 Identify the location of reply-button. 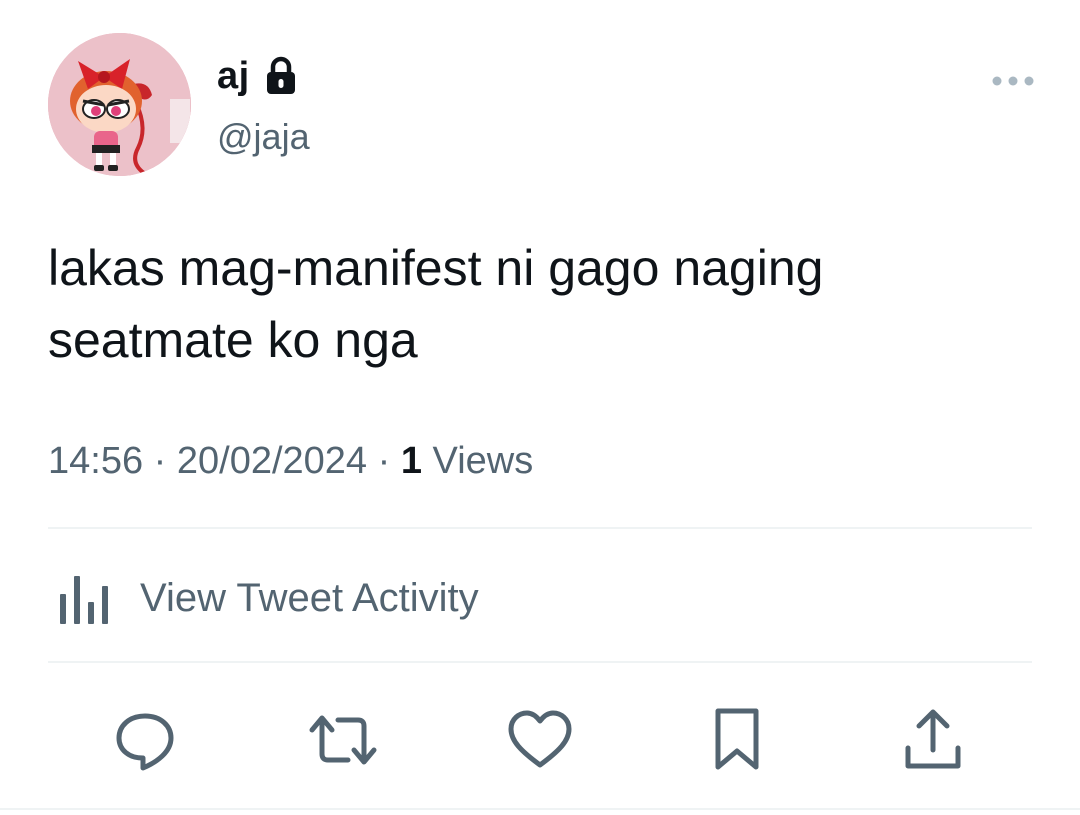
(145, 740).